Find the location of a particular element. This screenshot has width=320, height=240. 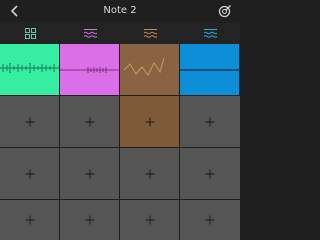

pad-blue is located at coordinates (210, 69).